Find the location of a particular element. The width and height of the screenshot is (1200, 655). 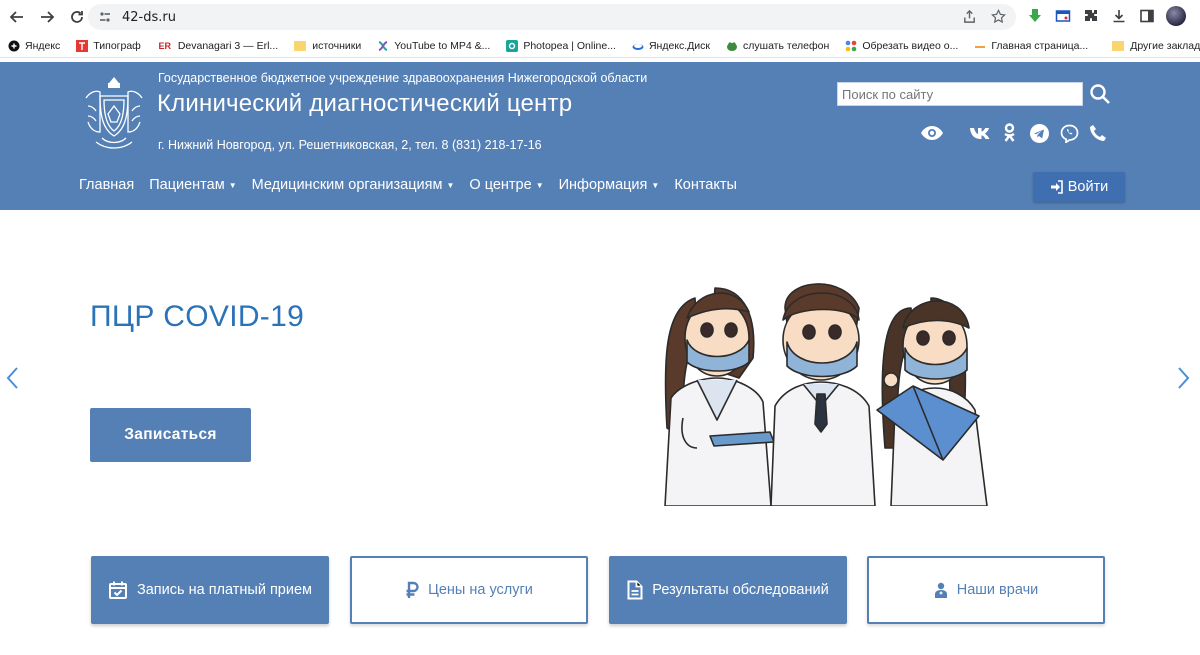

calendar-check-icon is located at coordinates (117, 590).